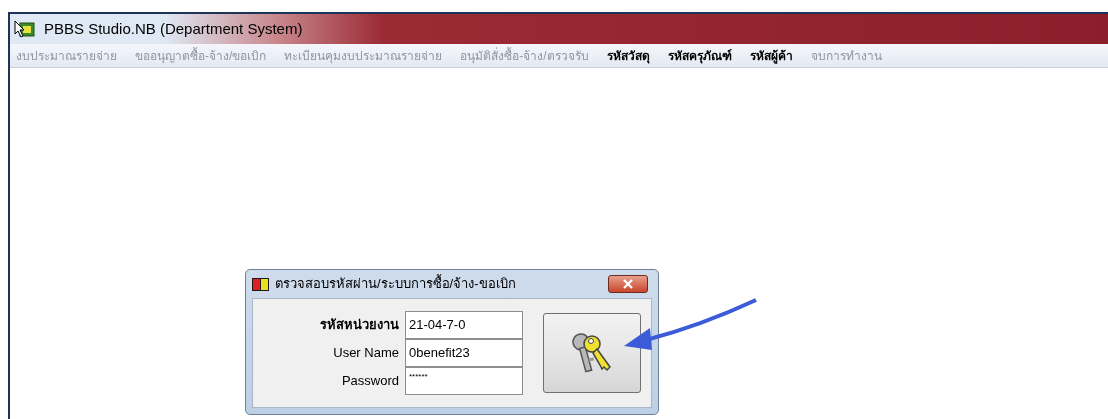 The image size is (1108, 419). I want to click on menu-item: รหัสวัสดุ, so click(628, 55).